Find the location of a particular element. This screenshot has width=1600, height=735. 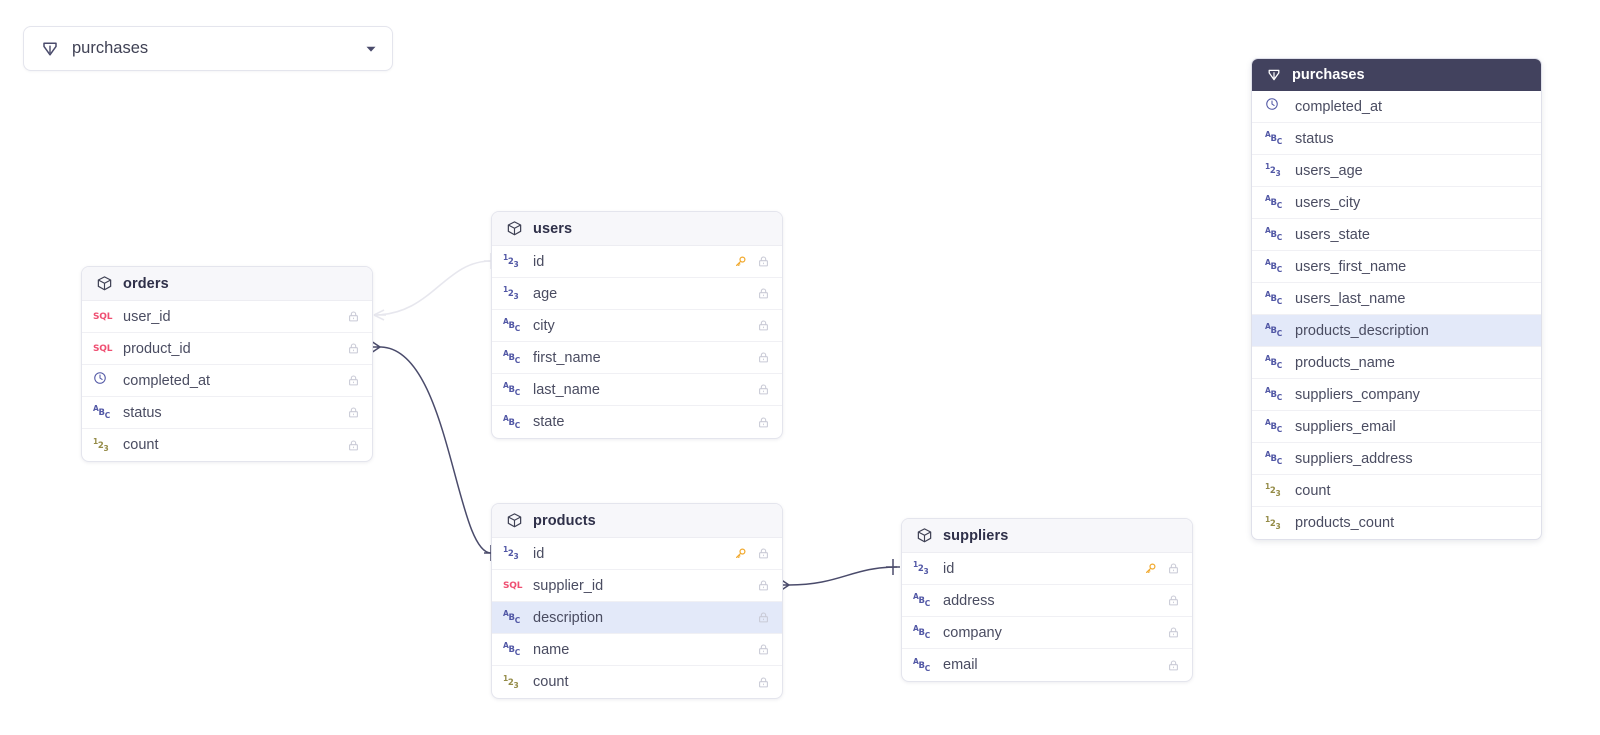

chevron-down-icon is located at coordinates (371, 49).